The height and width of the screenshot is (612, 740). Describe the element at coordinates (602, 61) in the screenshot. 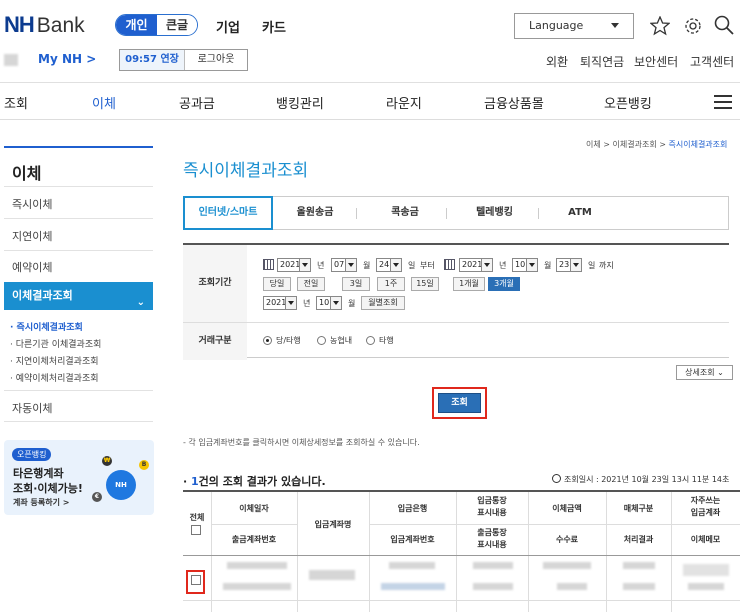

I see `util-pension: 퇴직연금` at that location.